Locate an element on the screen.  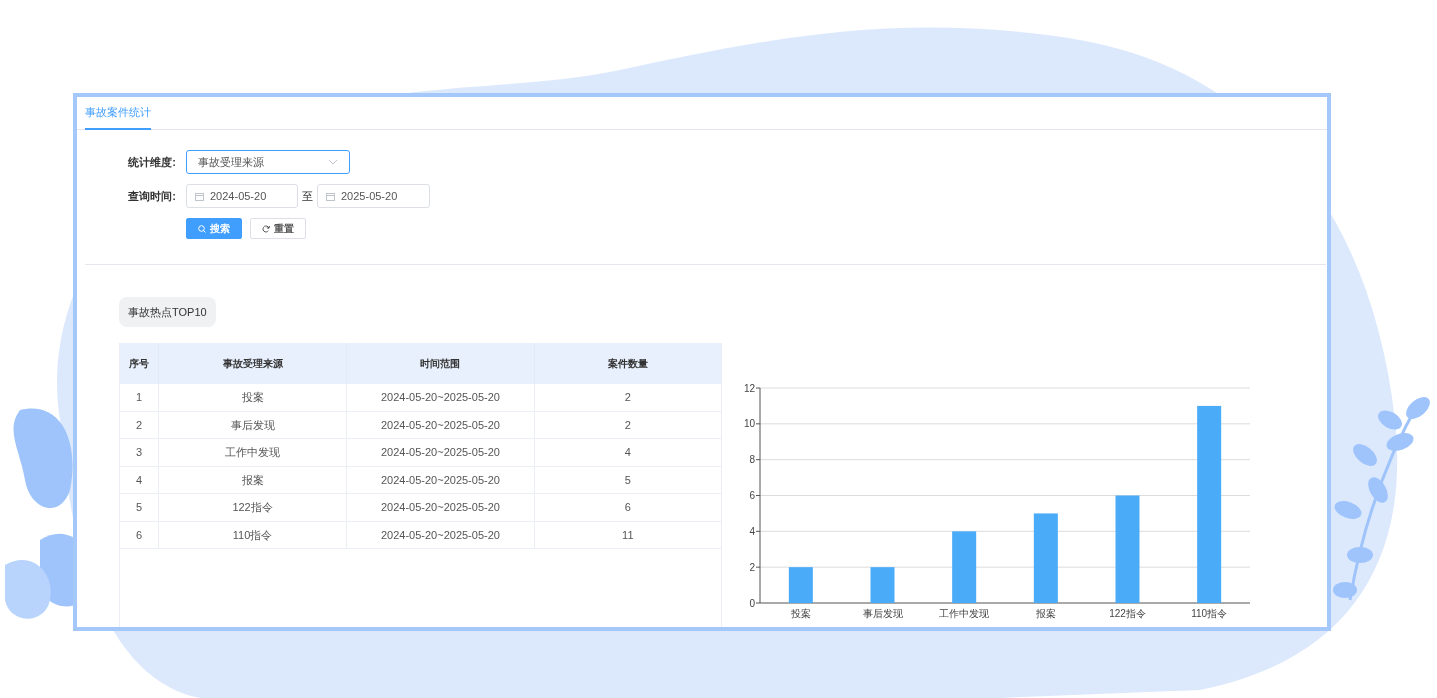
axis-tick-label: 4 is located at coordinates (752, 531).